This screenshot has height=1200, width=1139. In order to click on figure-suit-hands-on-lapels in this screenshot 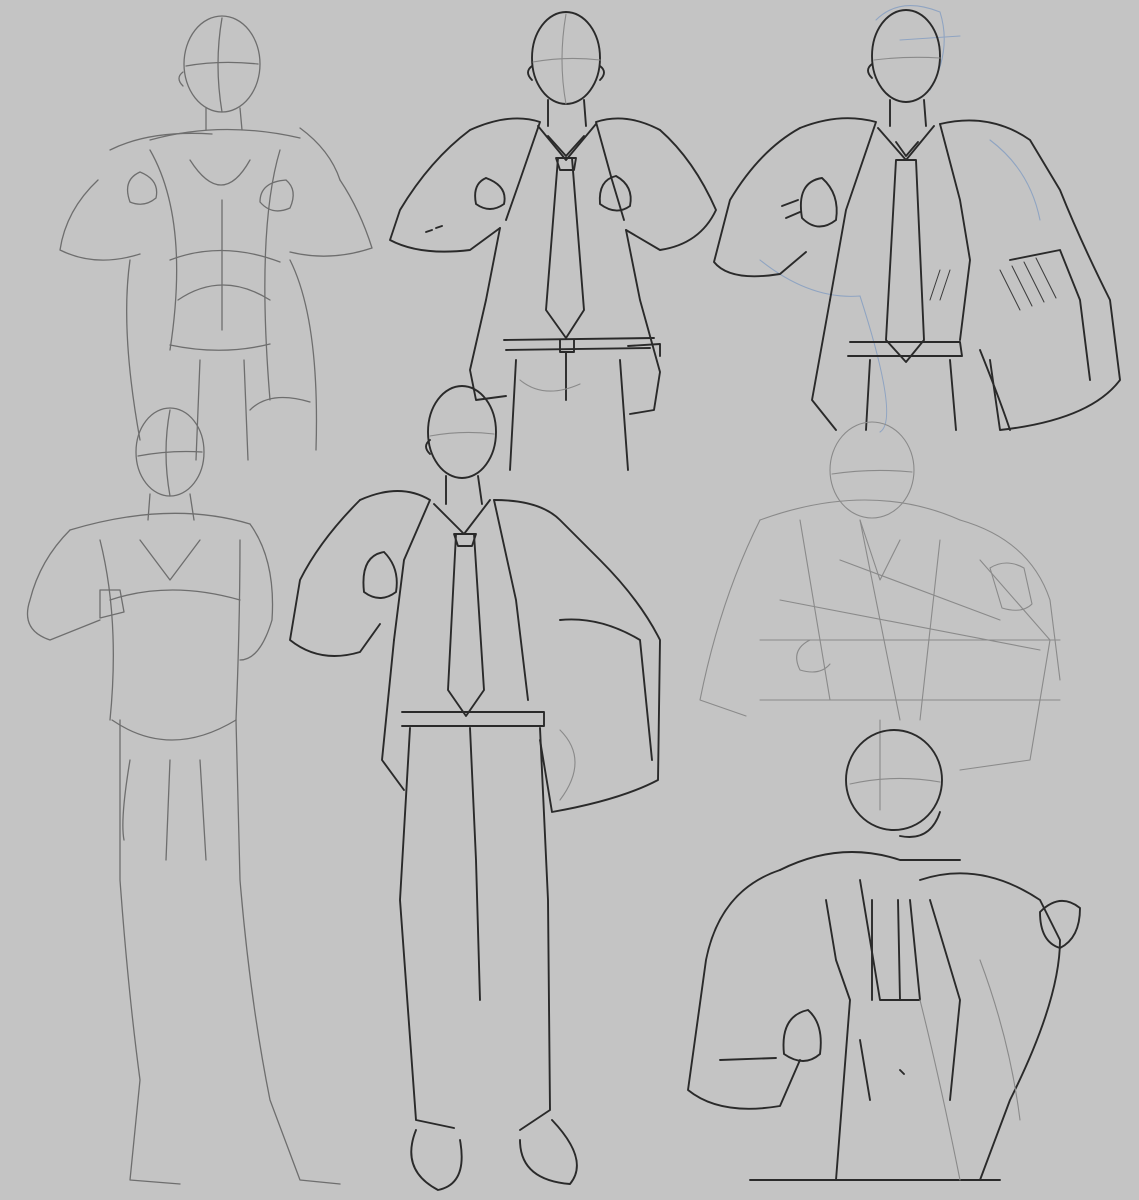, I will do `click(553, 241)`.